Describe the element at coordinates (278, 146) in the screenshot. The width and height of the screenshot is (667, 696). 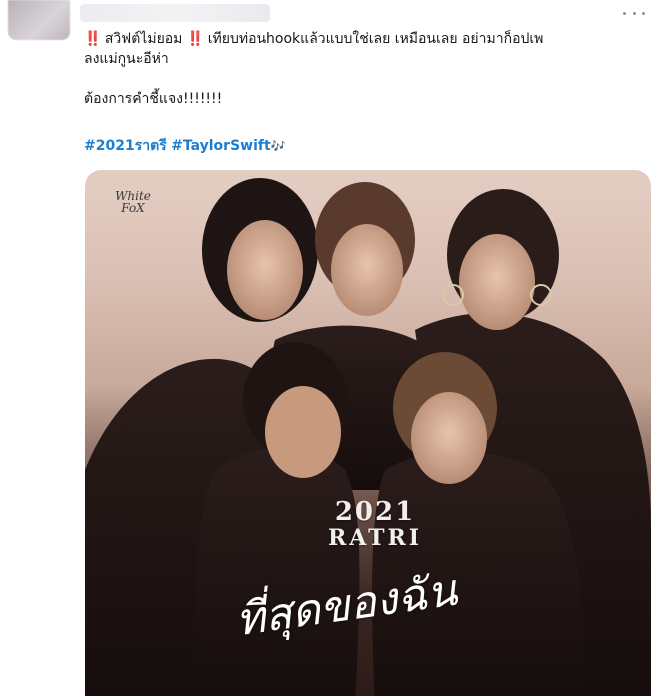
I see `musical-notes-icon: 🎶` at that location.